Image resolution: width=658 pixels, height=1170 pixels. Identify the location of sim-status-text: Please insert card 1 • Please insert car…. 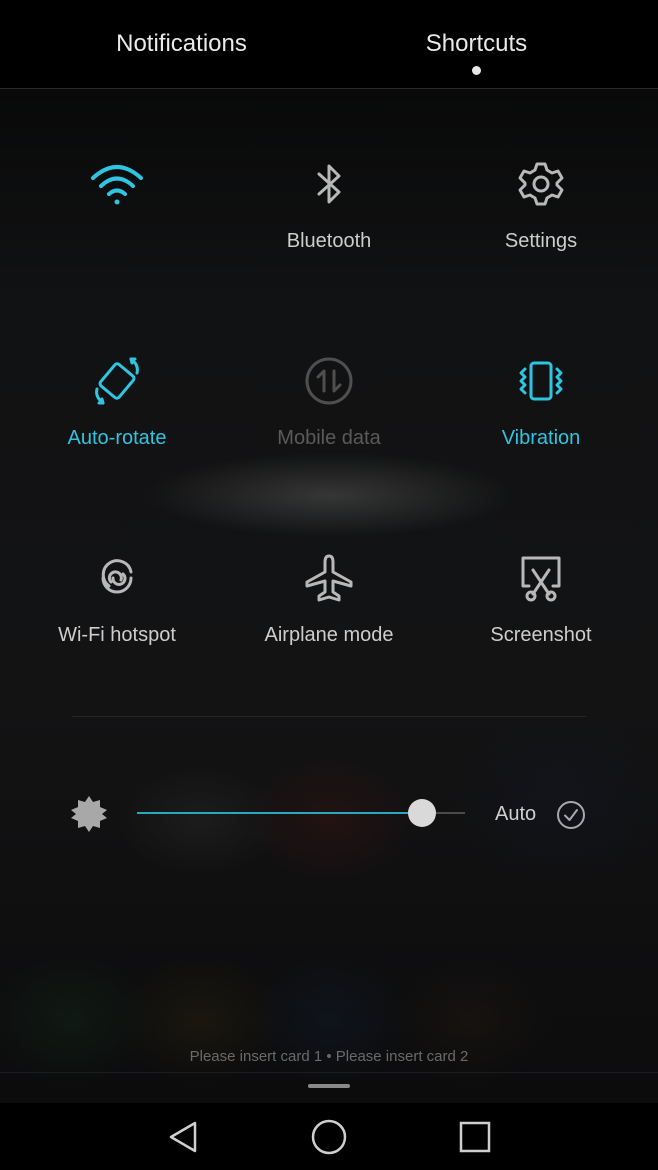
(329, 1056).